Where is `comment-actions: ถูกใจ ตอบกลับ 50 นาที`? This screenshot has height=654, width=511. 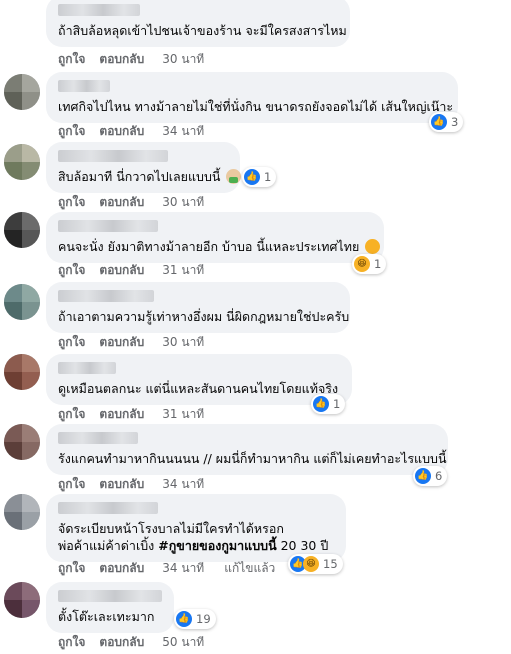
comment-actions: ถูกใจ ตอบกลับ 50 นาที is located at coordinates (138, 642).